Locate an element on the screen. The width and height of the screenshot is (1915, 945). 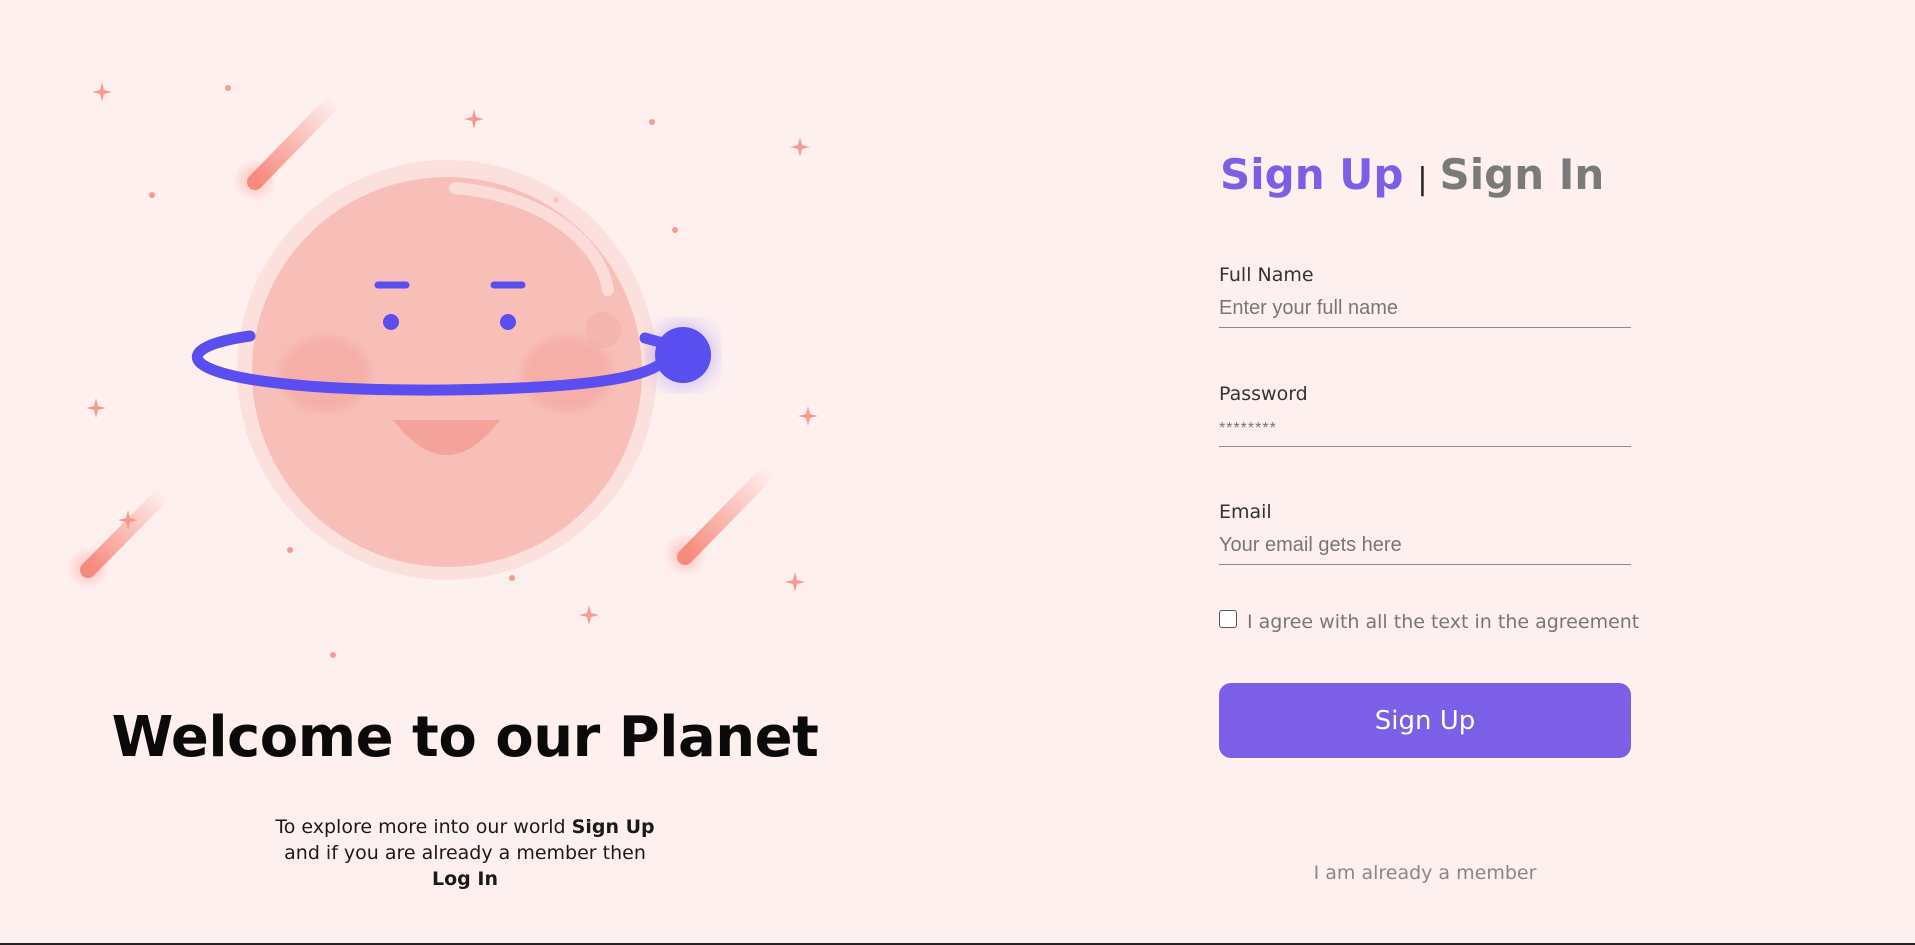
welcome-sub-text-2: and if you are already a member then is located at coordinates (465, 853).